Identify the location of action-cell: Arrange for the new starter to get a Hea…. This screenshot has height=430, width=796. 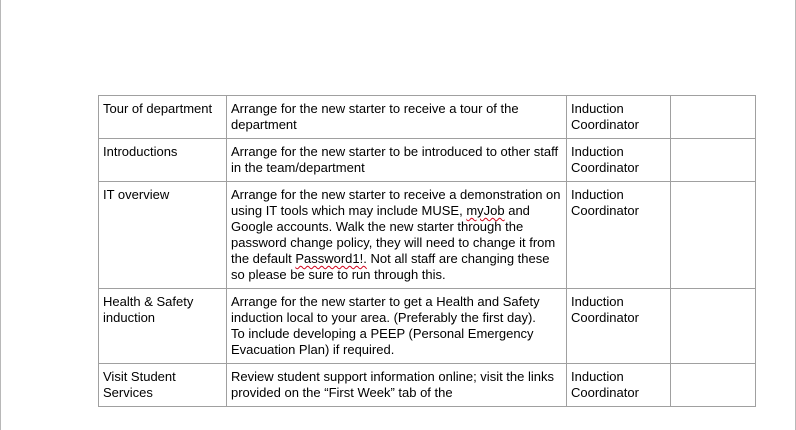
(396, 326).